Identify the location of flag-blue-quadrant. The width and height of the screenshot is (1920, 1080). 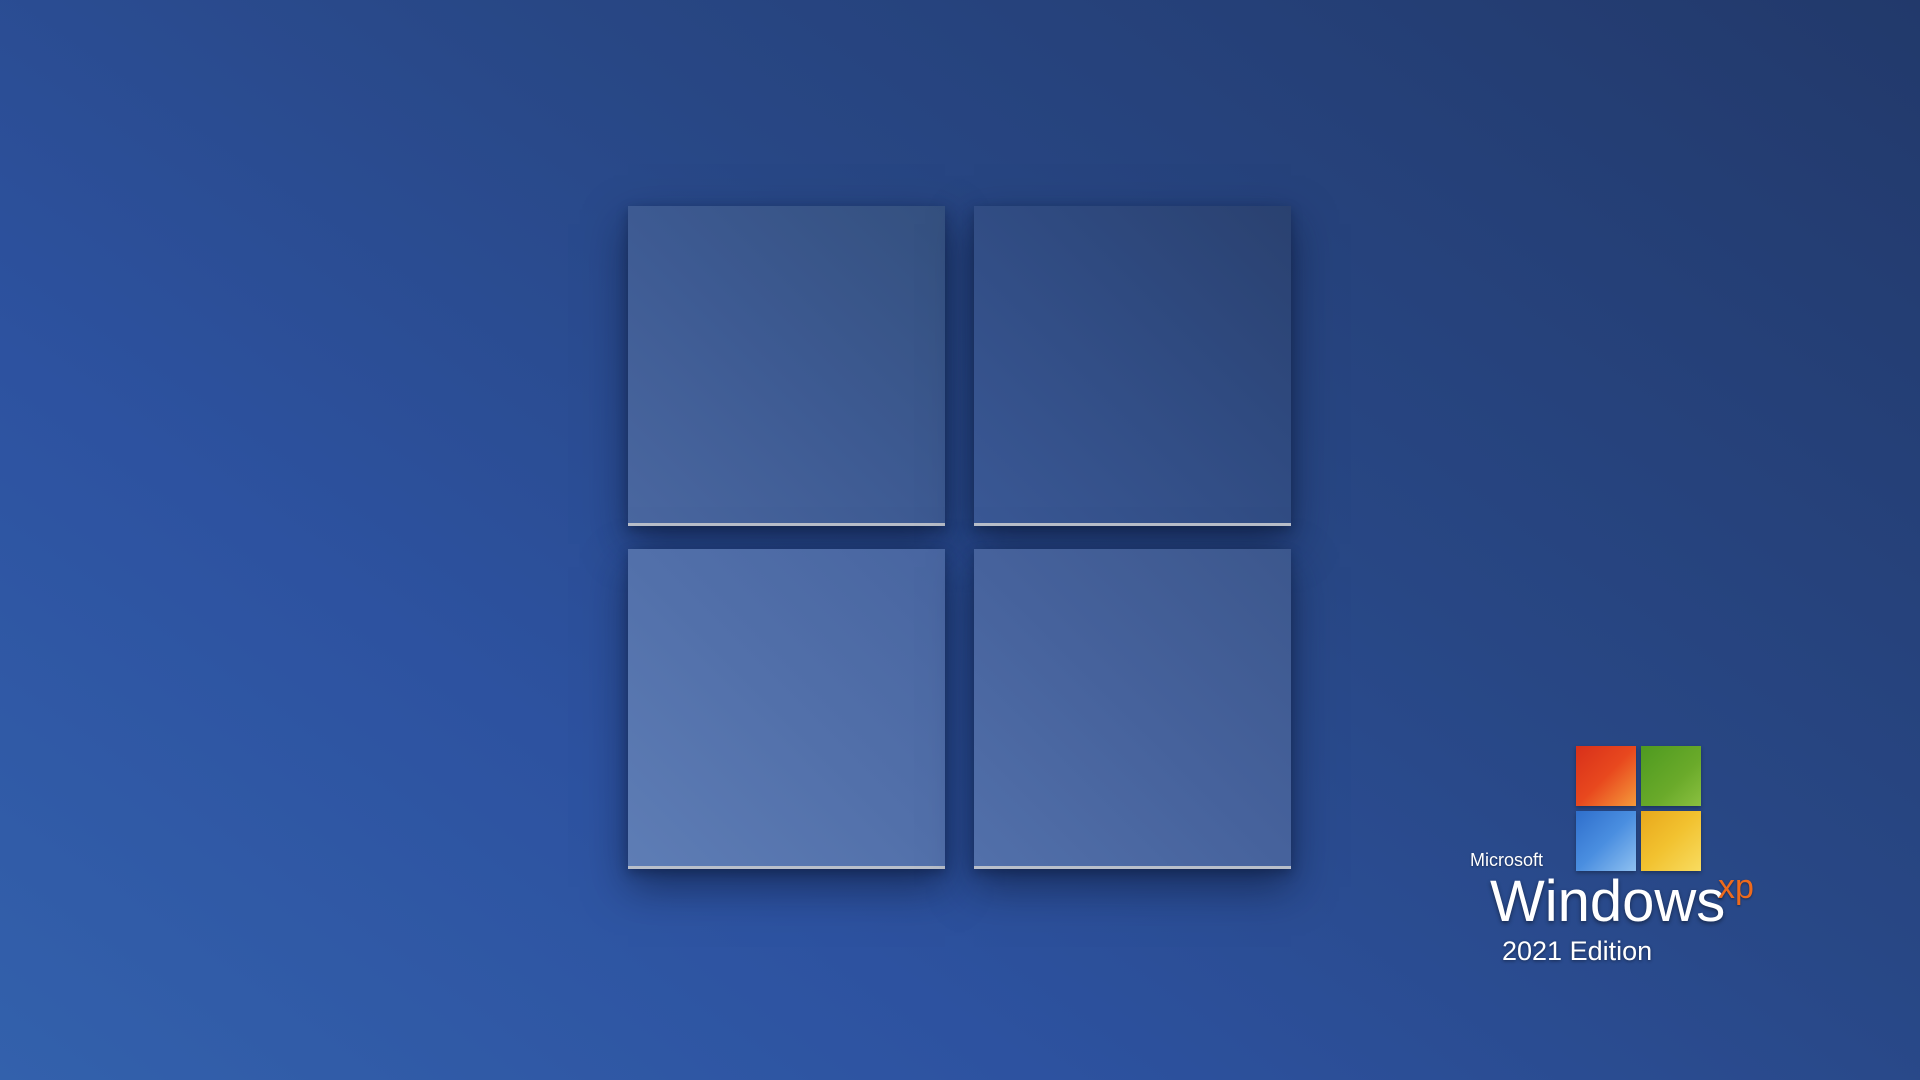
(1606, 841).